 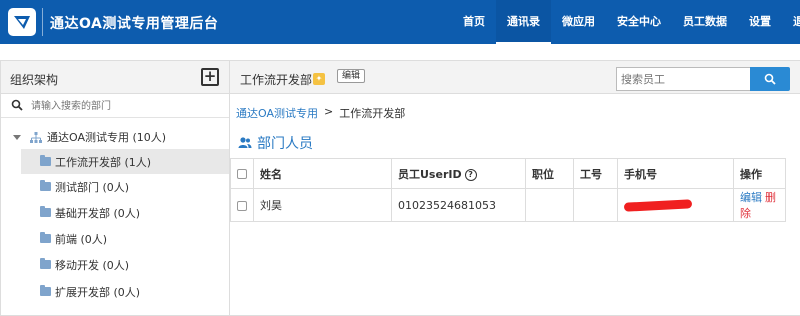 I want to click on member-position, so click(x=549, y=205).